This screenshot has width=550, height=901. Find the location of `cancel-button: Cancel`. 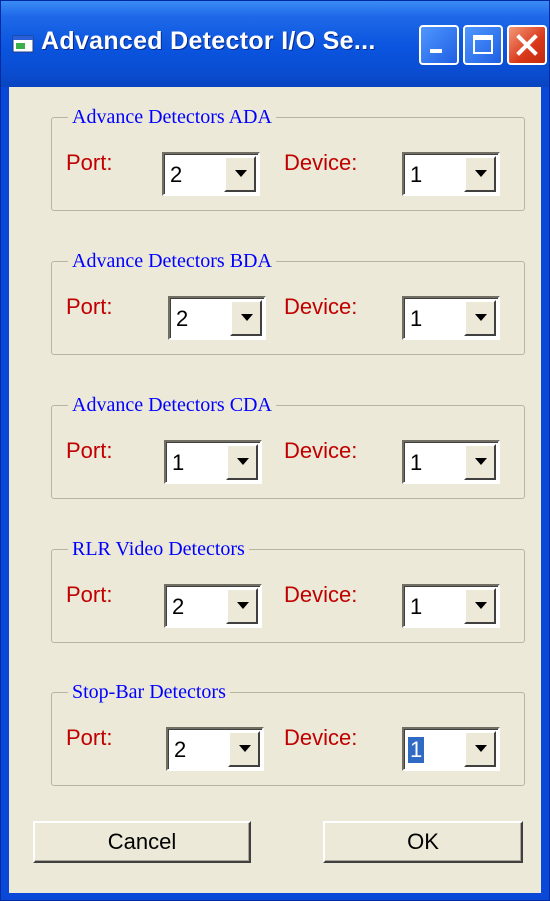

cancel-button: Cancel is located at coordinates (142, 842).